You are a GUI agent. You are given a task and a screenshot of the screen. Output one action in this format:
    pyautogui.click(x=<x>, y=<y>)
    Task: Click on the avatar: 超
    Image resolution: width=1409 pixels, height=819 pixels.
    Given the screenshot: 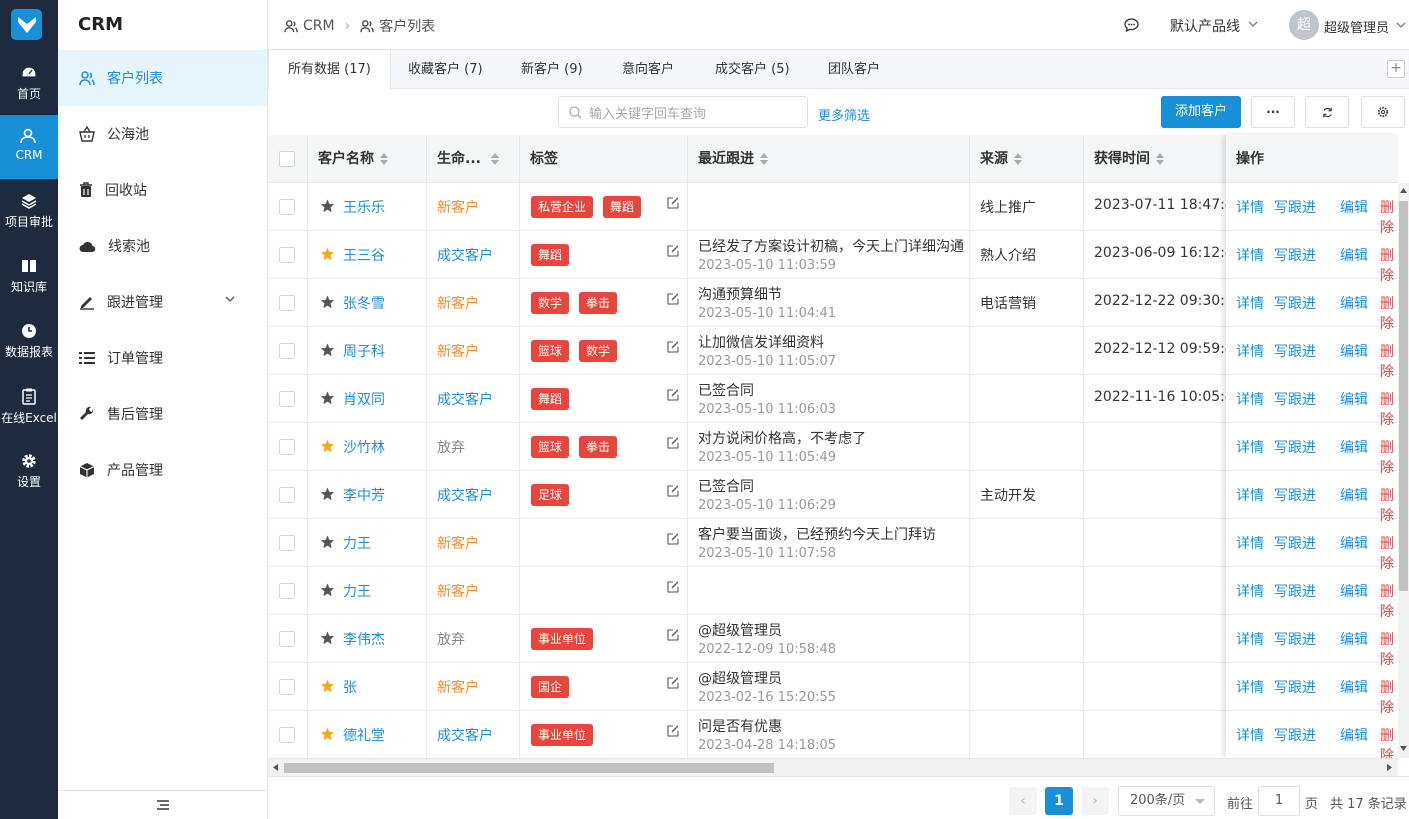 What is the action you would take?
    pyautogui.click(x=1304, y=25)
    